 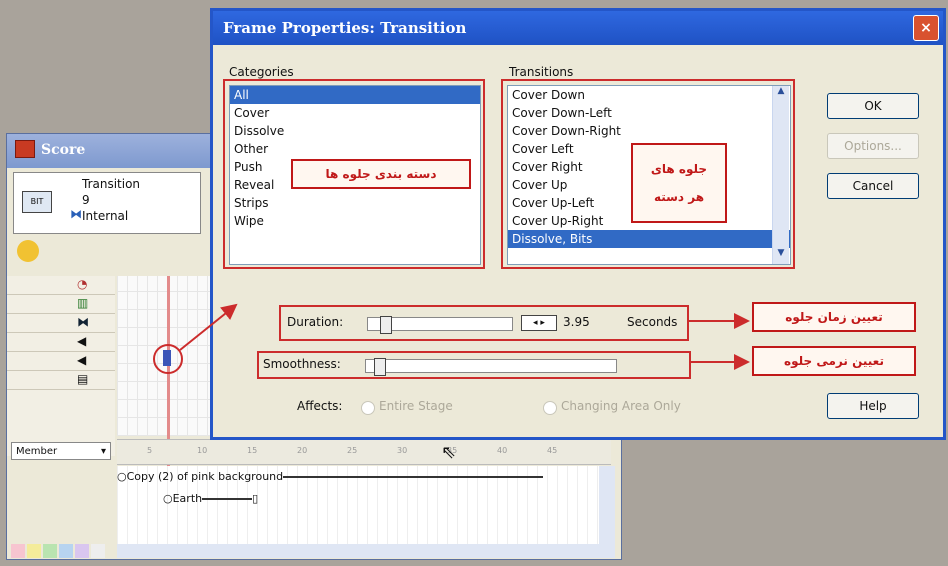 What do you see at coordinates (208, 327) in the screenshot?
I see `arrow-to-duration` at bounding box center [208, 327].